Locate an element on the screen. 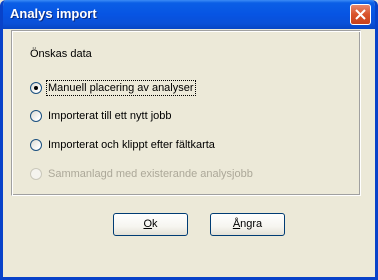 The height and width of the screenshot is (280, 378). window-title: Analys import is located at coordinates (53, 13).